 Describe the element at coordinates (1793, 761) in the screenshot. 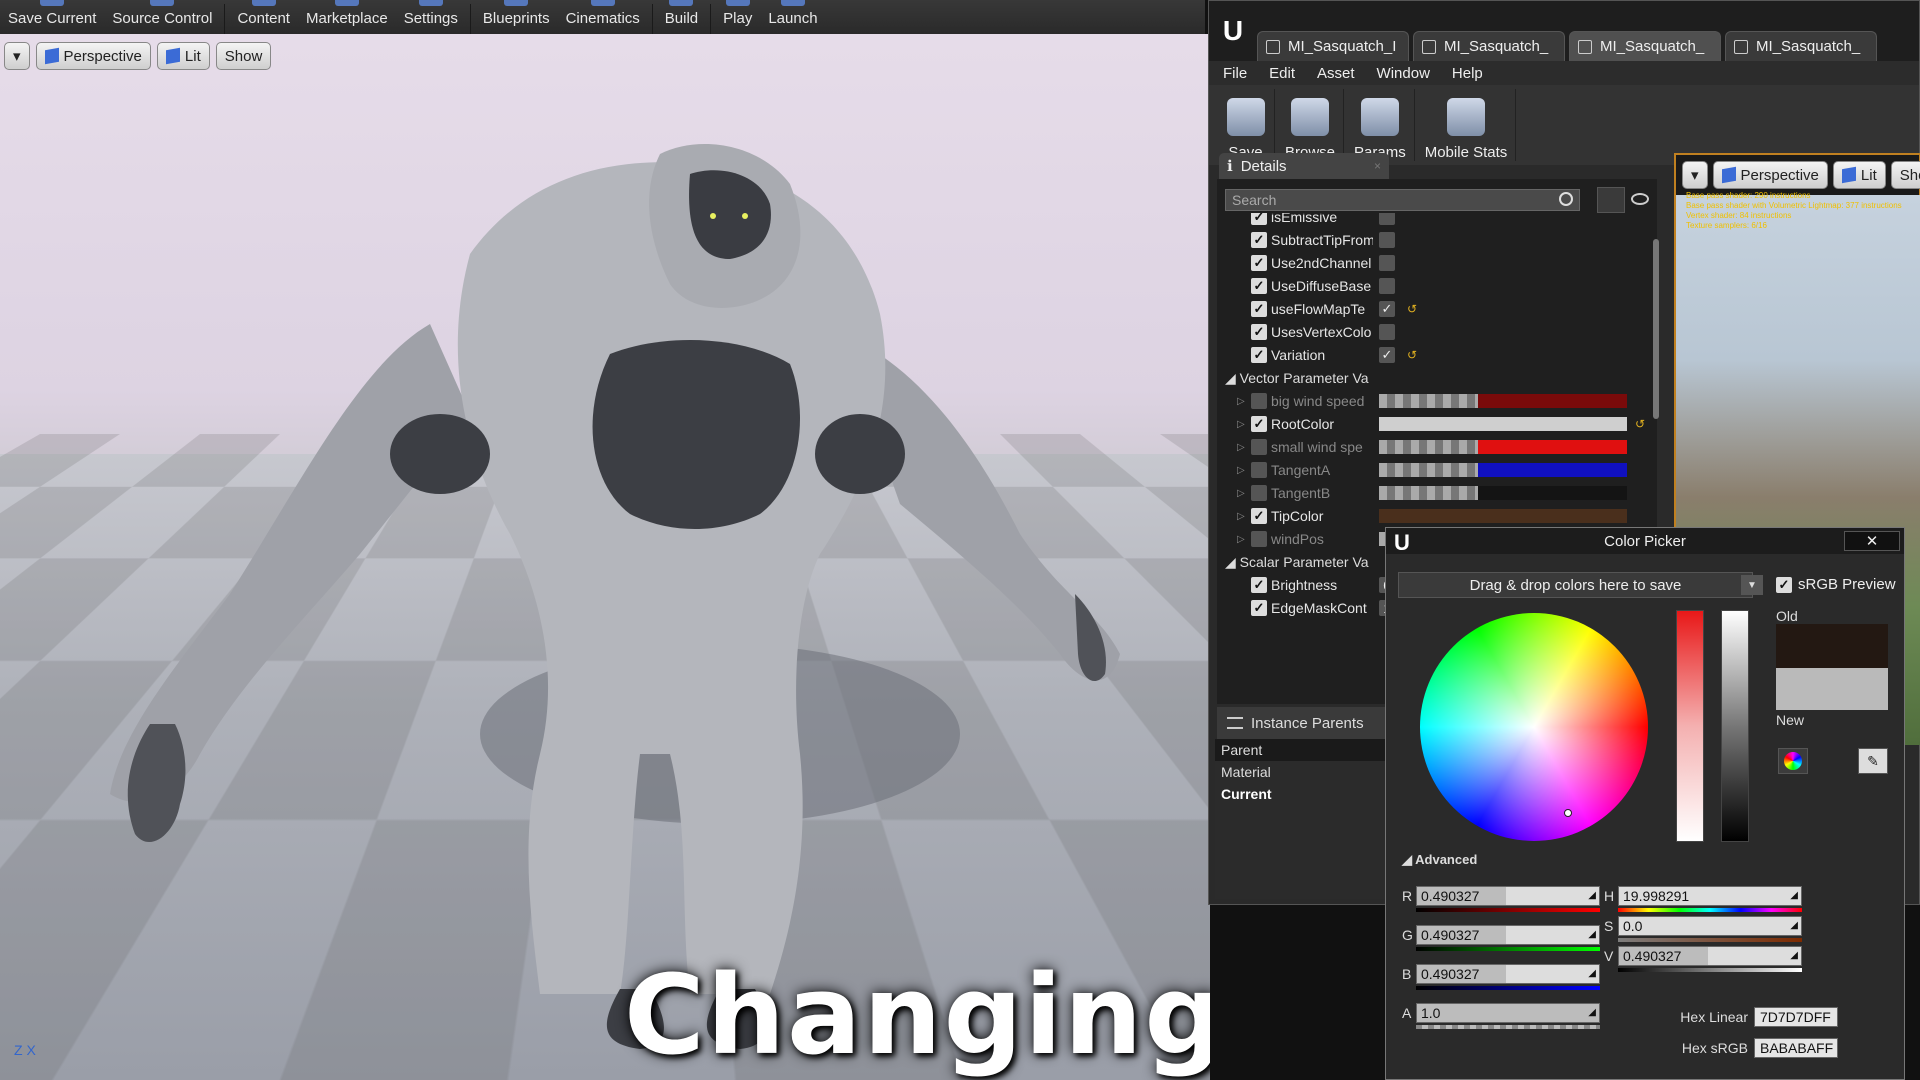

I see `color-wheel-toggle-button` at that location.